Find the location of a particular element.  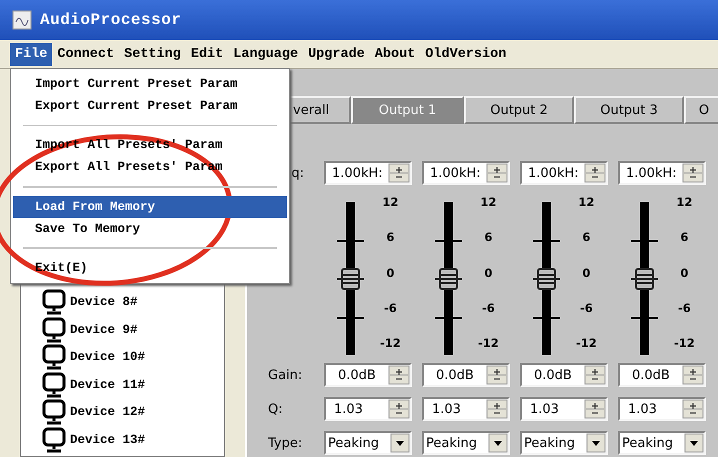

app-icon is located at coordinates (22, 20).